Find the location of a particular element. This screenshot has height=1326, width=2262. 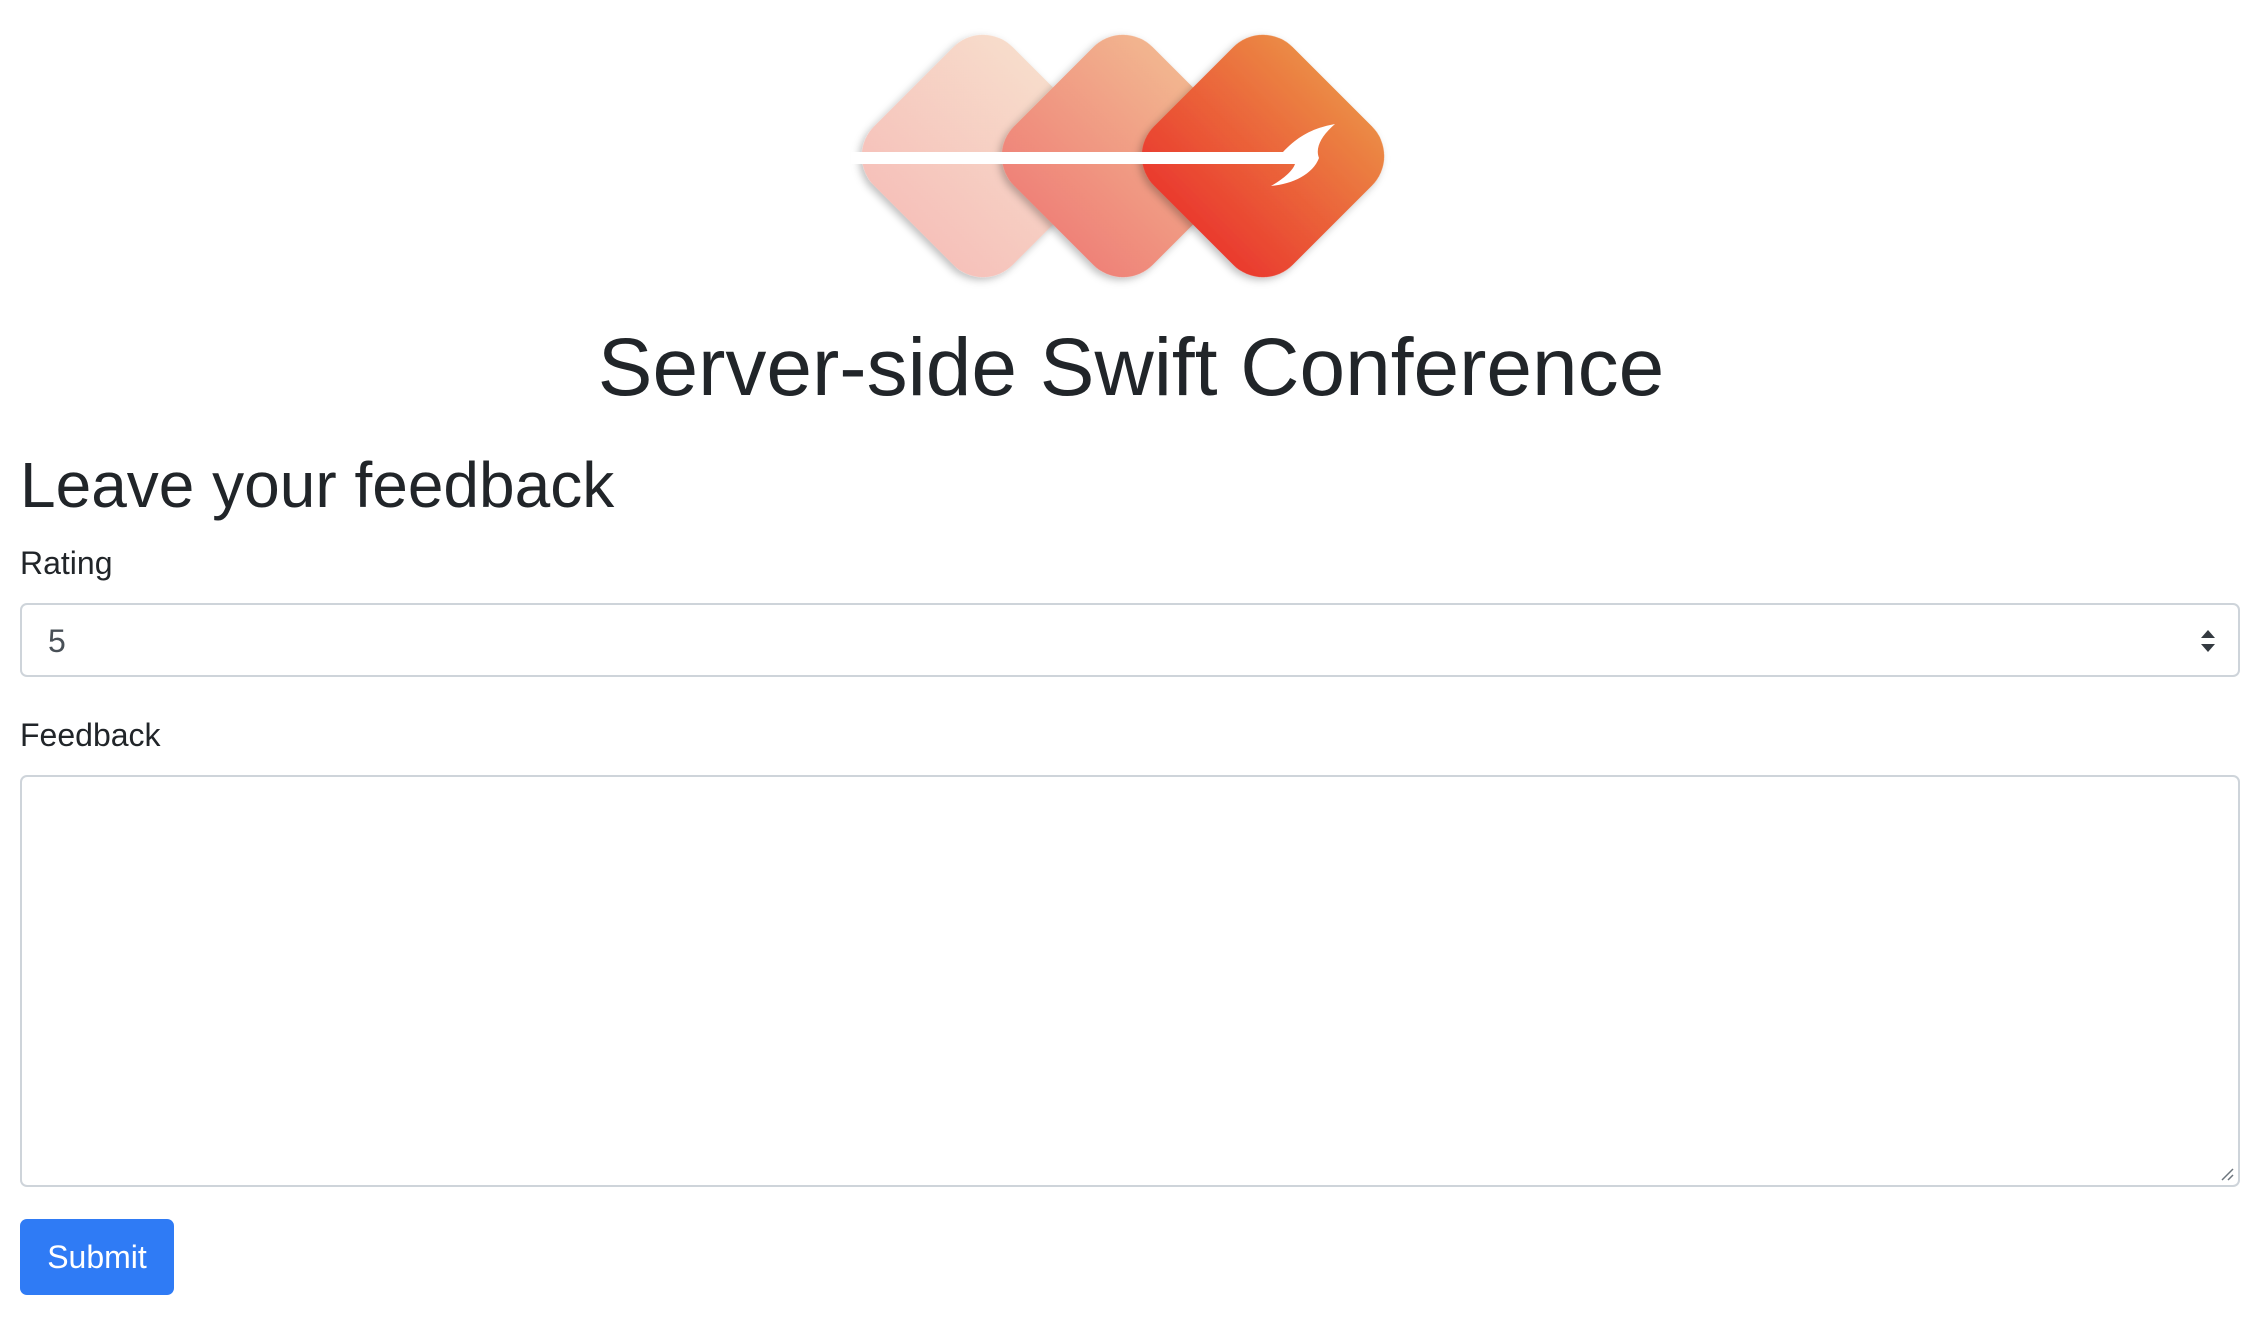

resize-grip-icon is located at coordinates (2226, 1173).